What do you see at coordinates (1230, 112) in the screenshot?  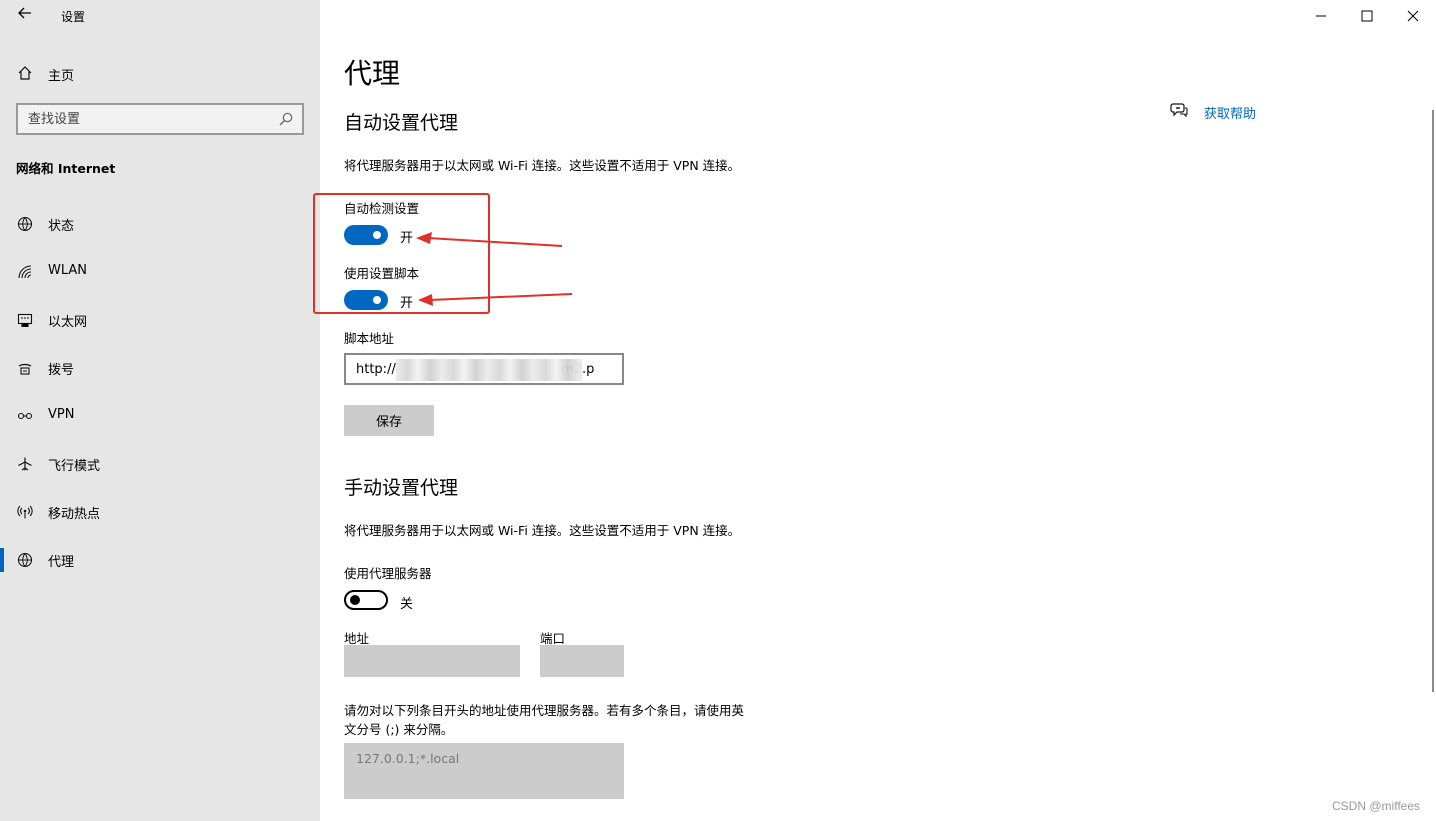 I see `get-help-label: 获取帮助` at bounding box center [1230, 112].